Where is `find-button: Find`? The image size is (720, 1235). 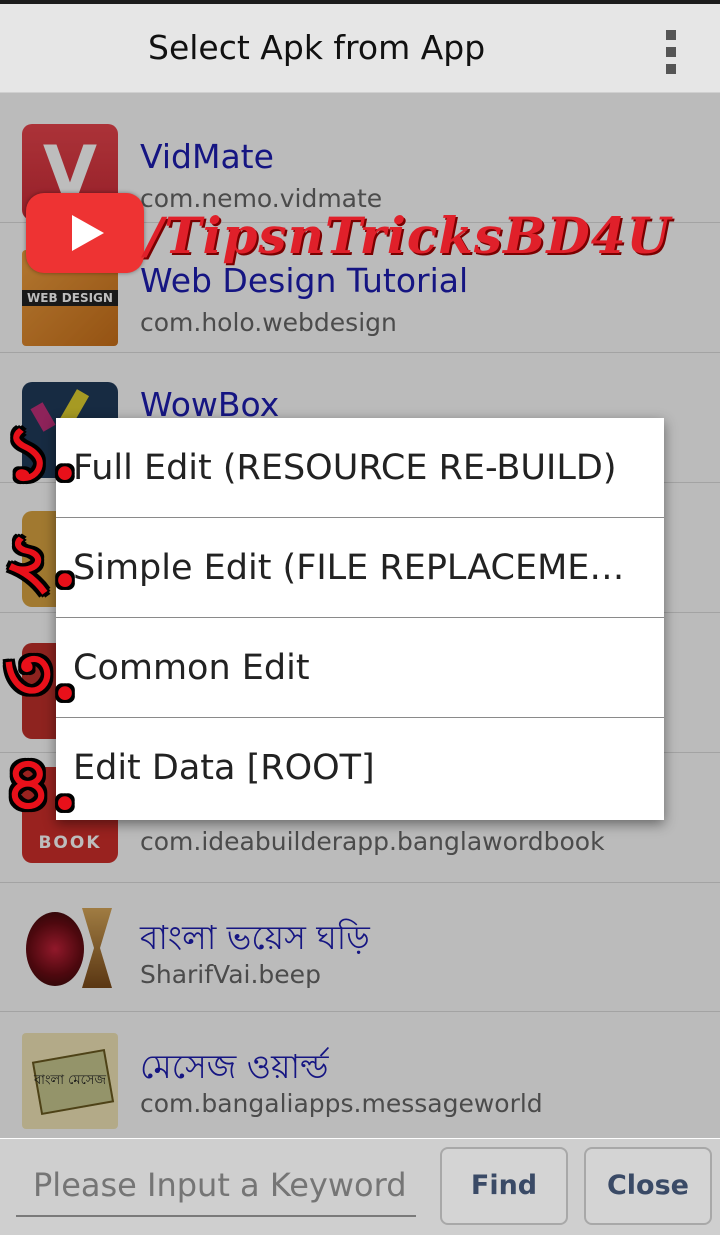 find-button: Find is located at coordinates (504, 1186).